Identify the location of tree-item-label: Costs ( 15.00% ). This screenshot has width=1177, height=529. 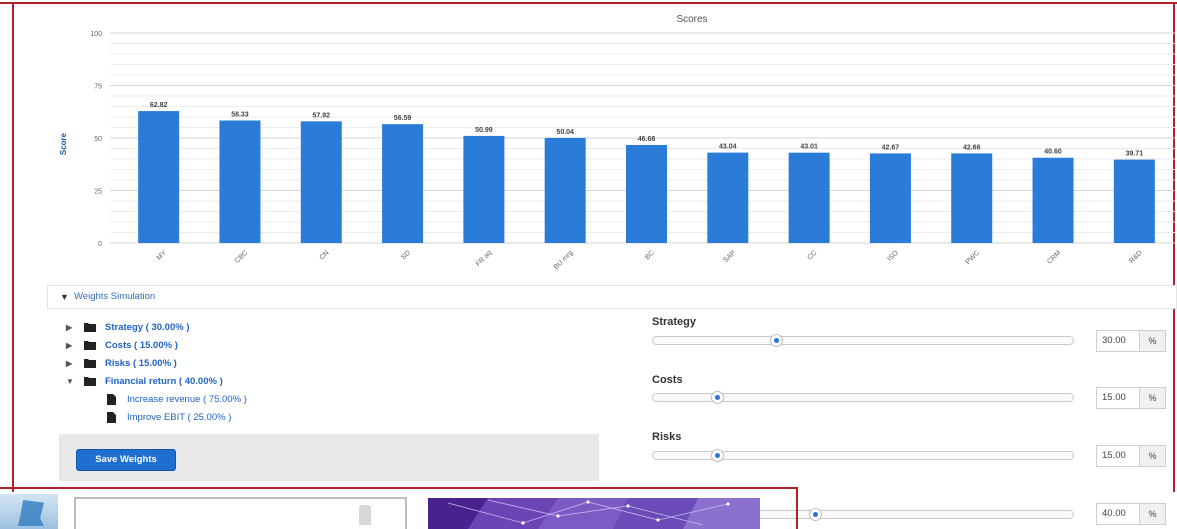
(141, 345).